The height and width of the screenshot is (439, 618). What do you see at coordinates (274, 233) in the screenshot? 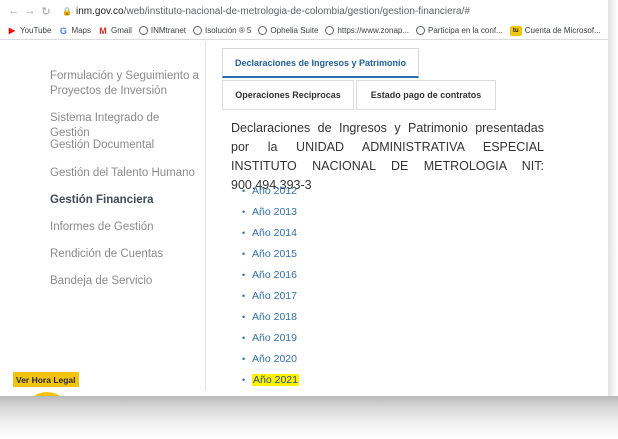
I see `year-link: Año 2014` at bounding box center [274, 233].